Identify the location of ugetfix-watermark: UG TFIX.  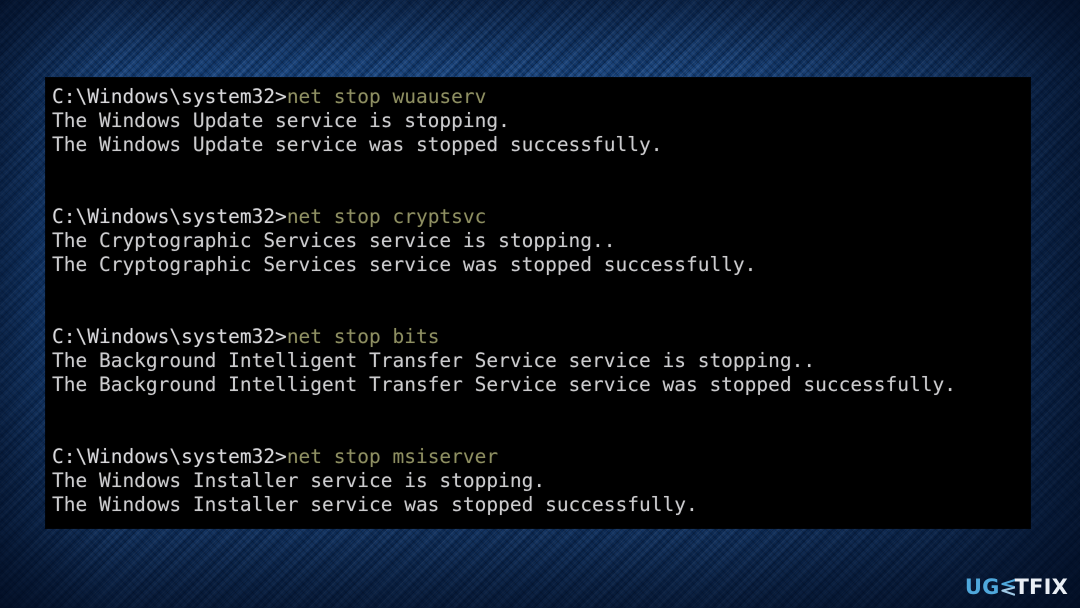
(1016, 587).